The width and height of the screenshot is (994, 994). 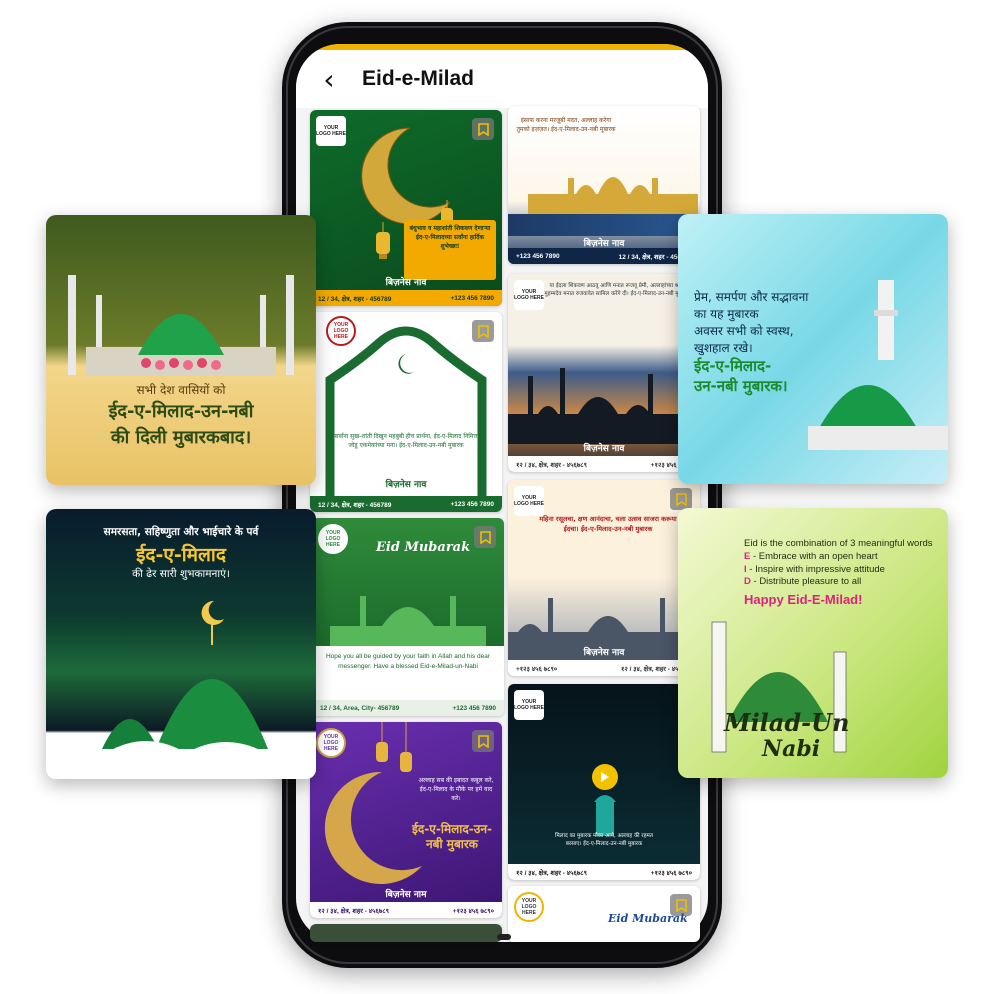 What do you see at coordinates (181, 574) in the screenshot?
I see `card-line-3: की ढेर सारी शुभकामनाएं।` at bounding box center [181, 574].